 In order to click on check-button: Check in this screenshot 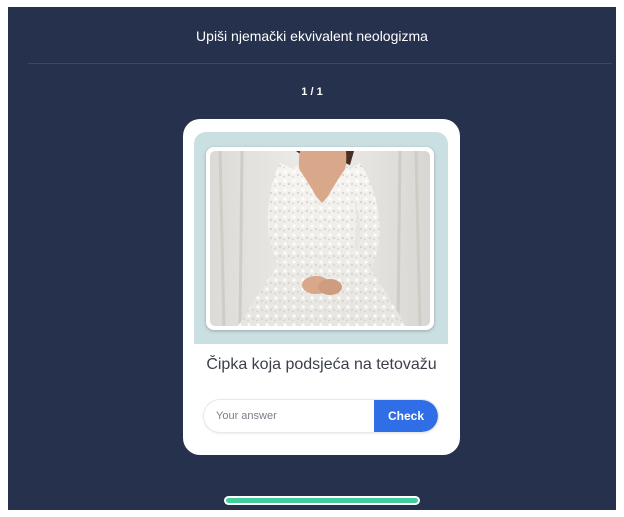, I will do `click(406, 416)`.